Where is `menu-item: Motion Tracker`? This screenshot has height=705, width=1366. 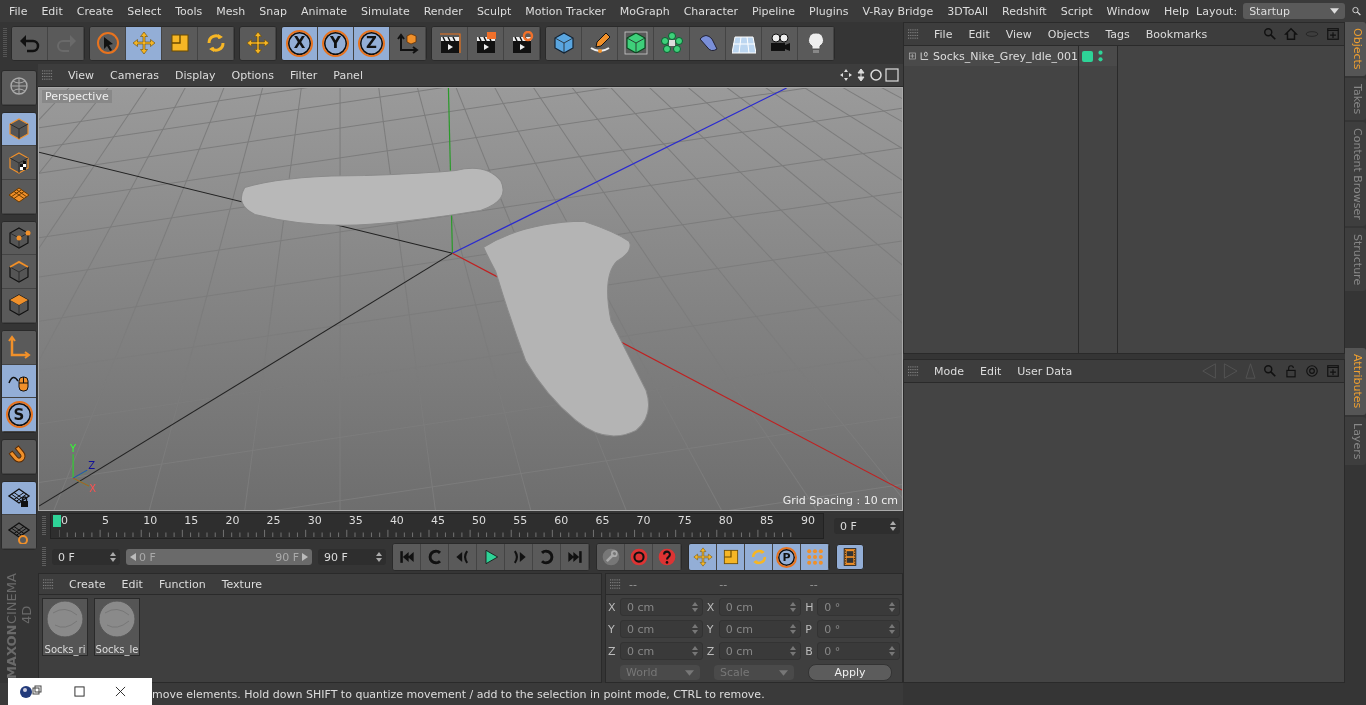 menu-item: Motion Tracker is located at coordinates (565, 11).